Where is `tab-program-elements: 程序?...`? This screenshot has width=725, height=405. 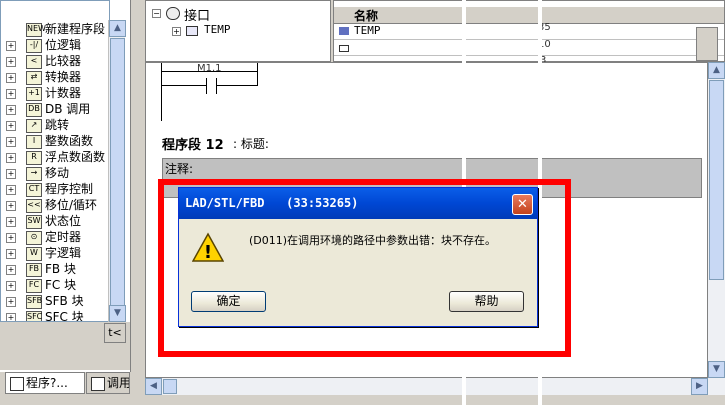
tab-program-elements: 程序?... is located at coordinates (45, 383).